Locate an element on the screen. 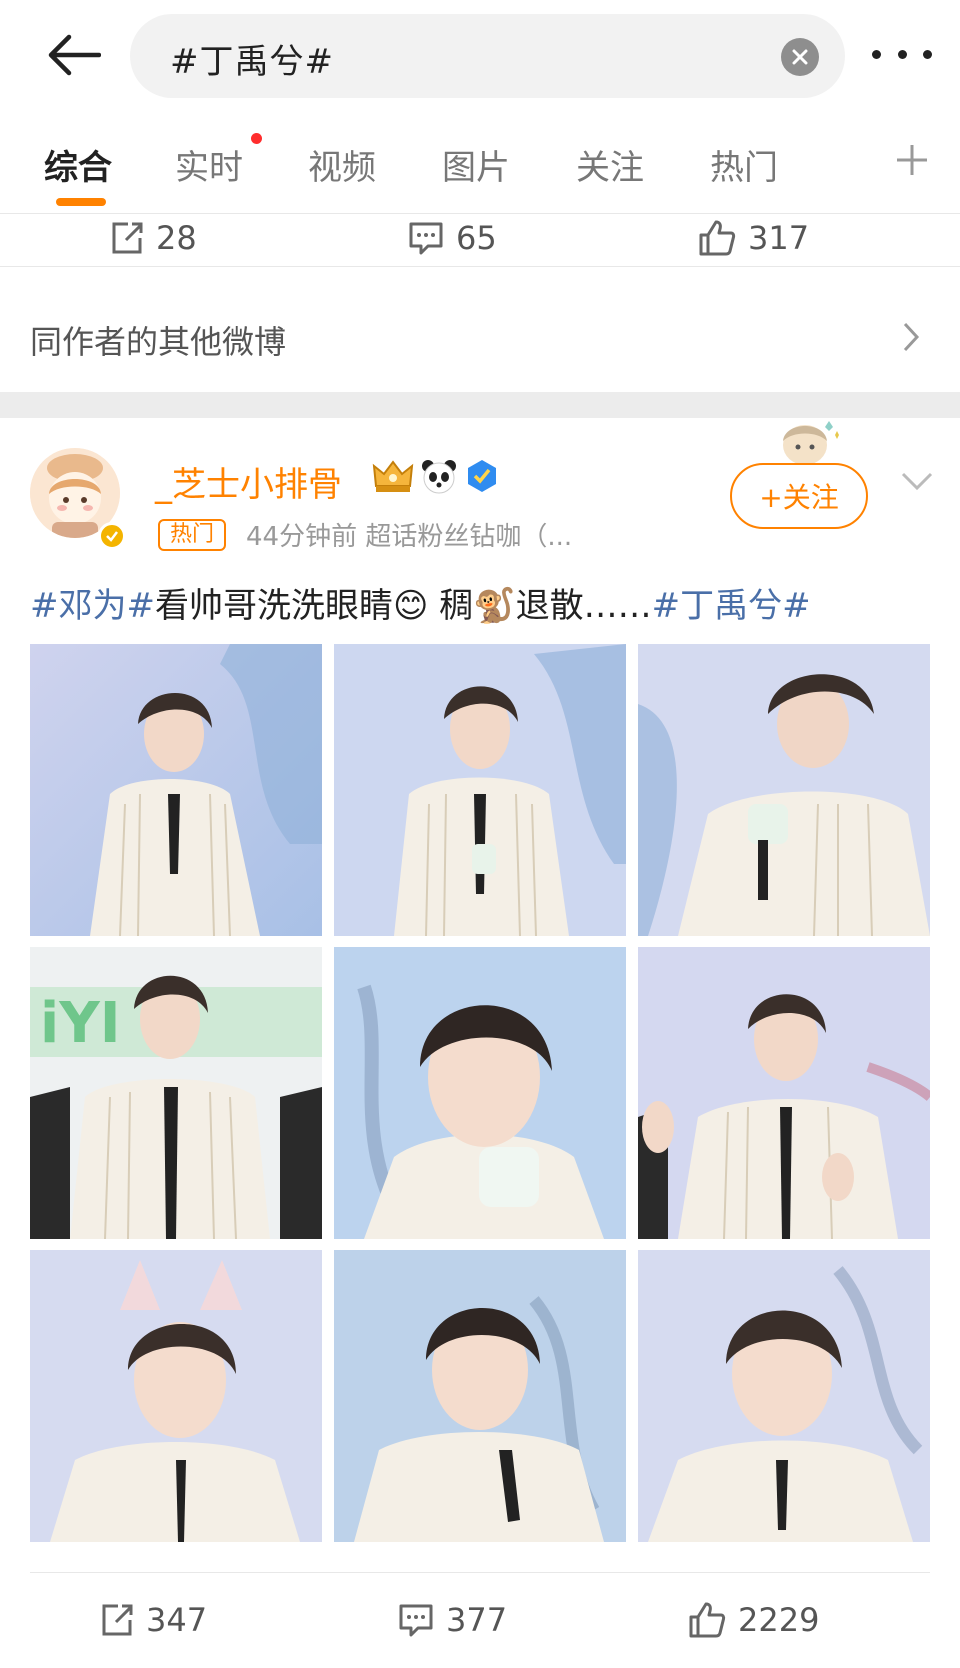  top-bar: #丁禹兮# is located at coordinates (480, 56).